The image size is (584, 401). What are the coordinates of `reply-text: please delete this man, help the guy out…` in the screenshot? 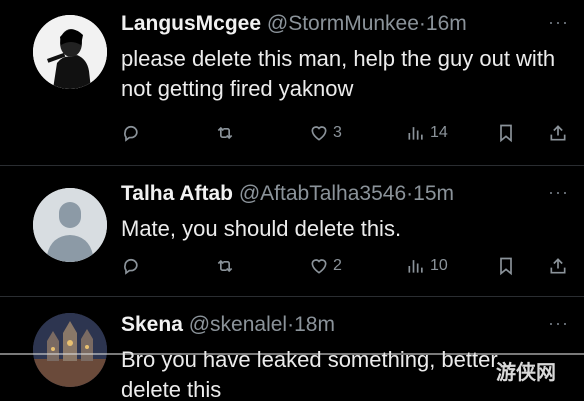 It's located at (338, 73).